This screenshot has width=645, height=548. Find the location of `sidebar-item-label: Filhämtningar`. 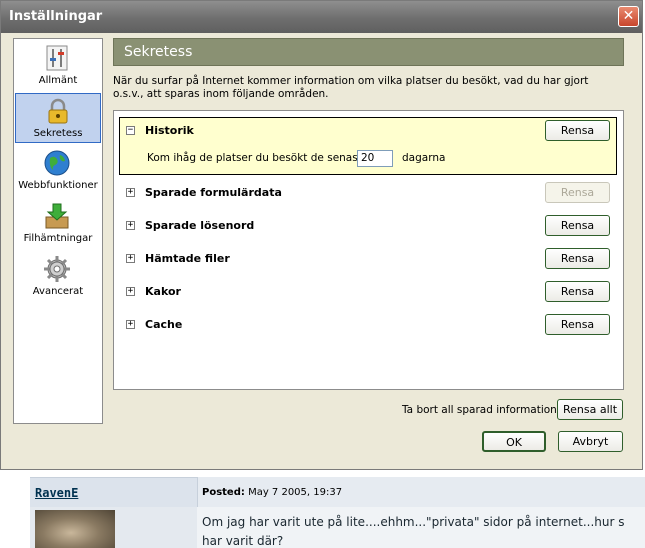

sidebar-item-label: Filhämtningar is located at coordinates (58, 238).